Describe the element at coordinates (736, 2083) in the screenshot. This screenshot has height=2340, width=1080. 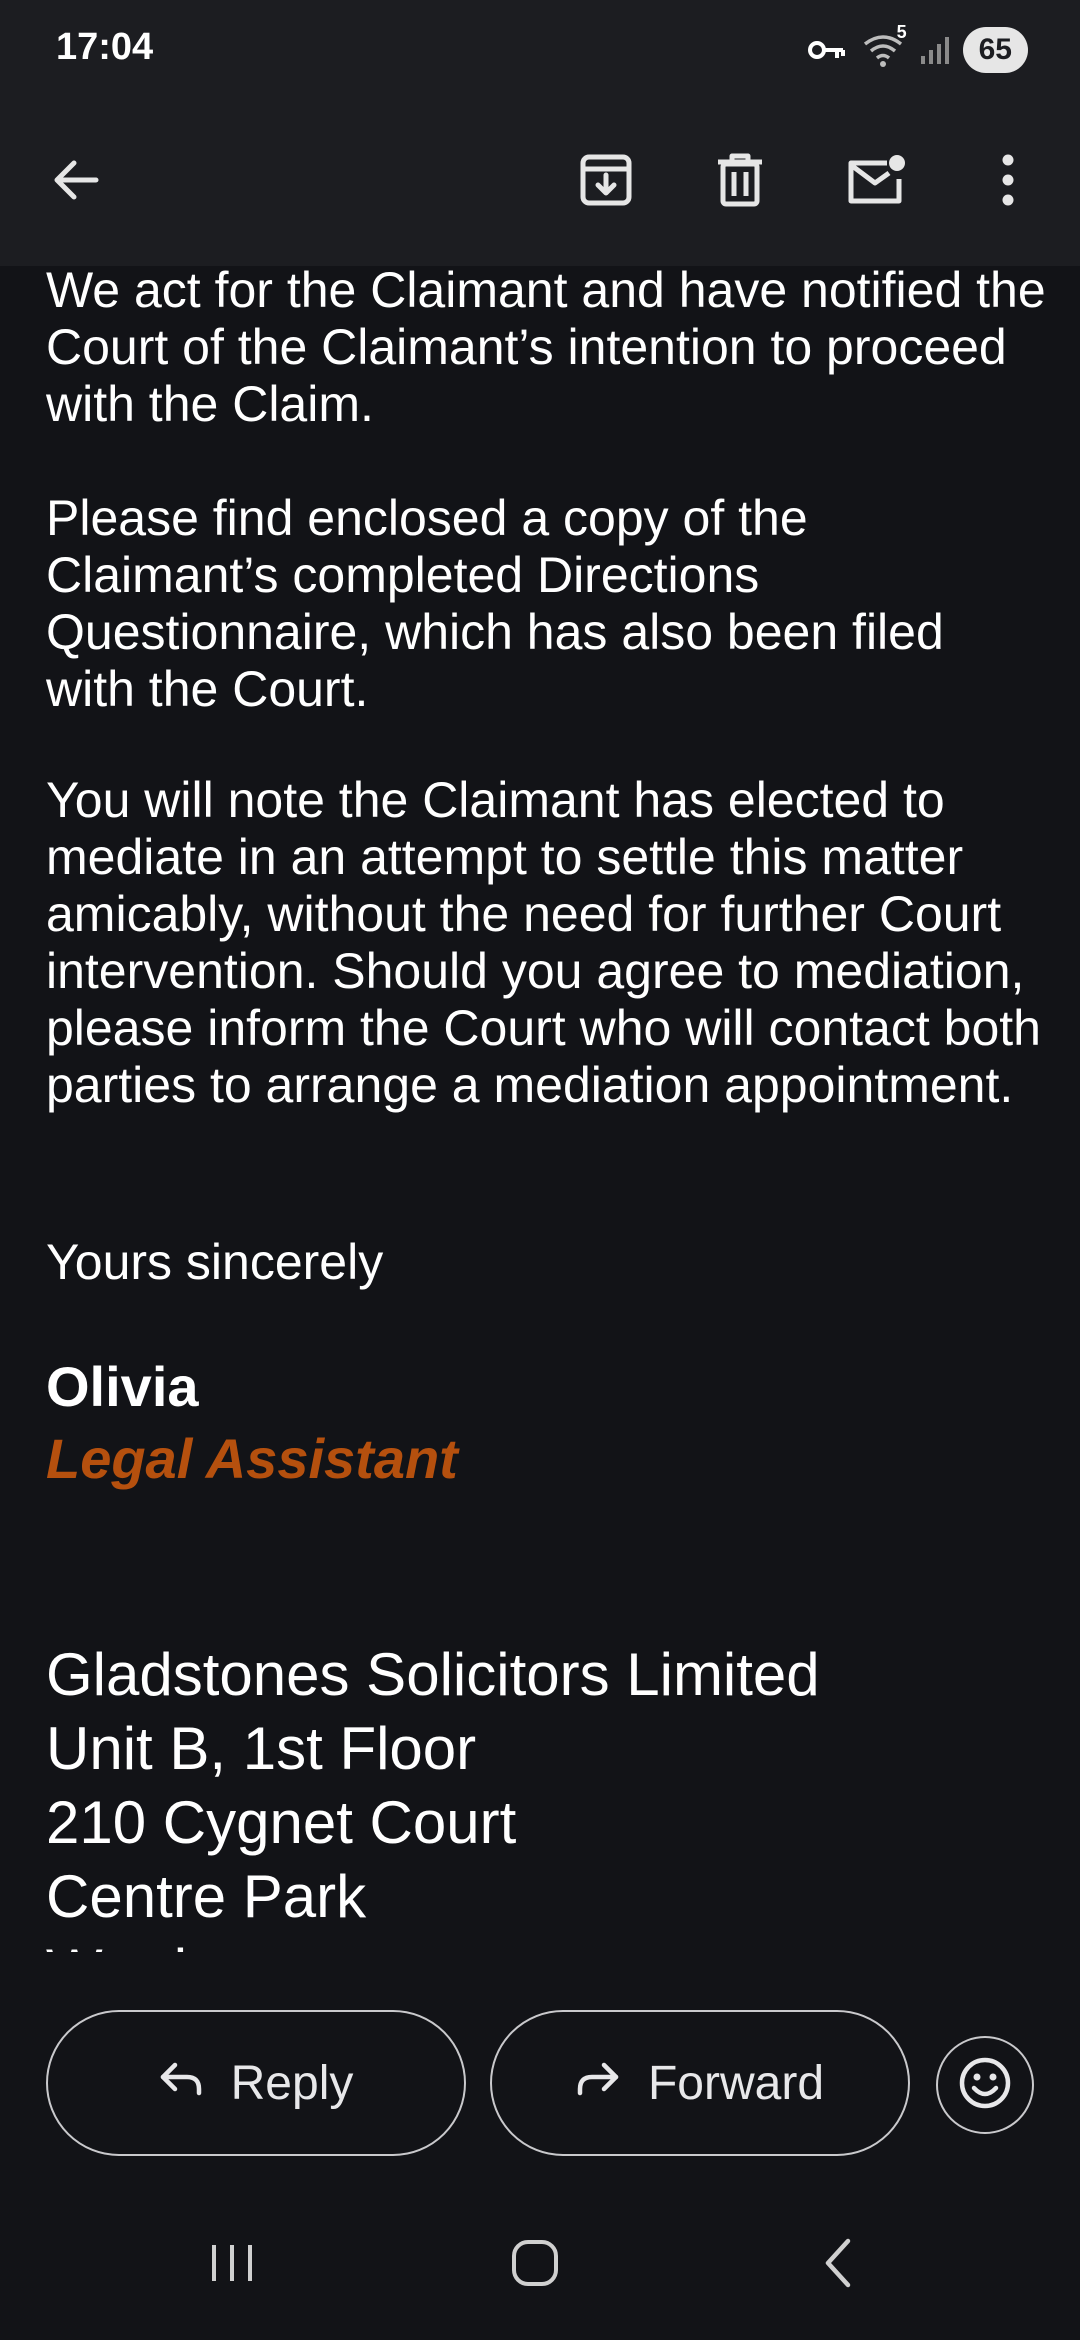
I see `forward-label: Forward` at that location.